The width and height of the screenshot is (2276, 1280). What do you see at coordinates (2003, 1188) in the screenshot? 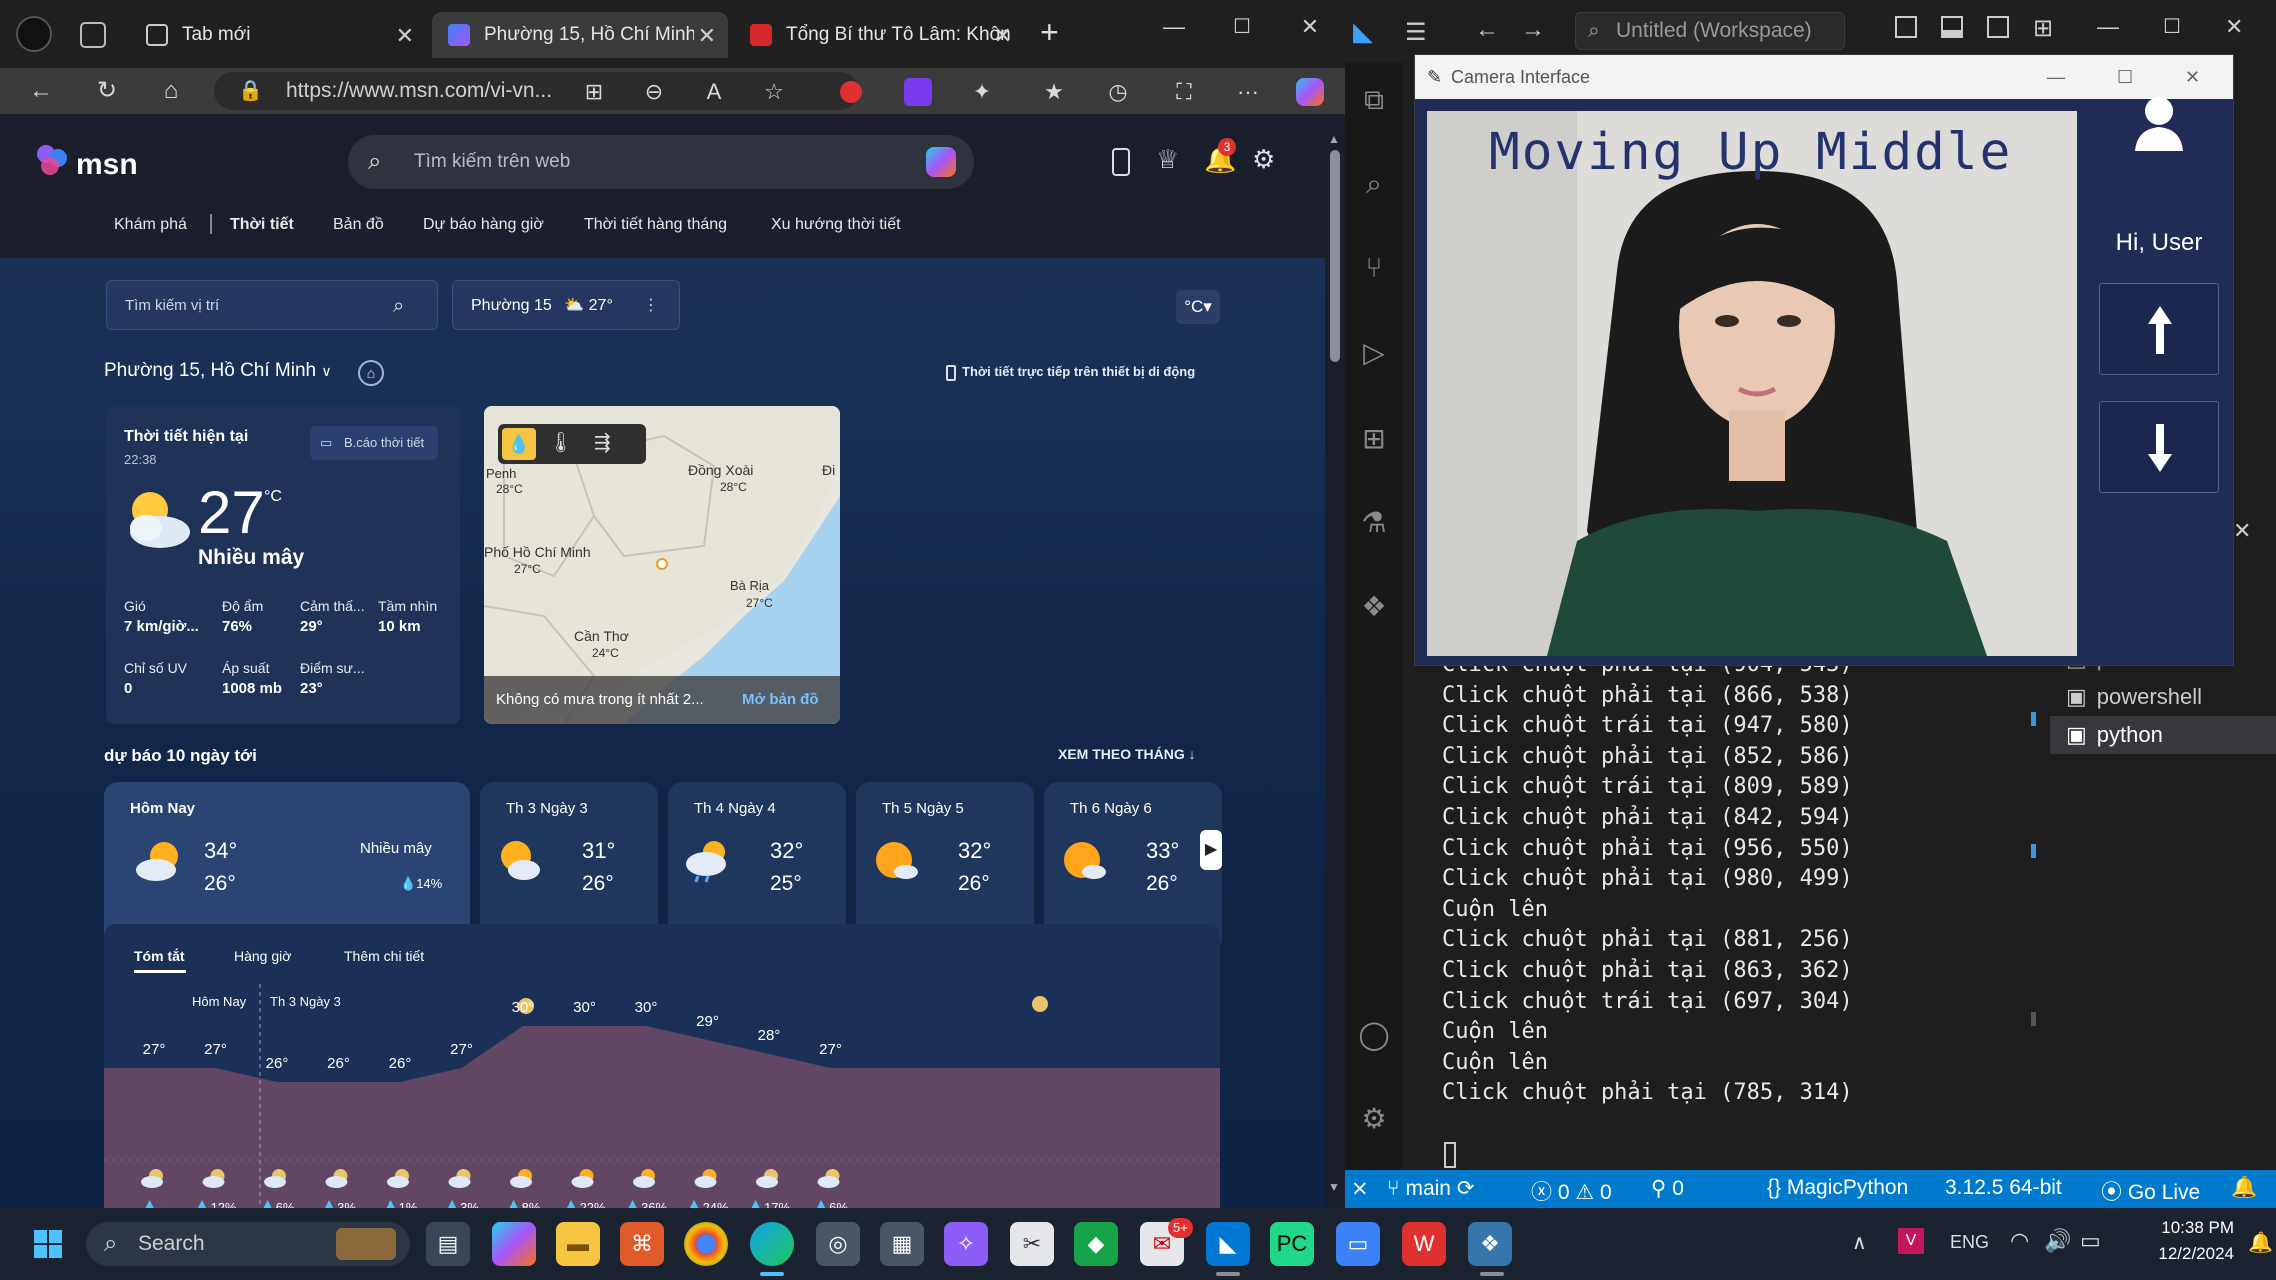
I see `python-version: 3.12.5 64-bit` at bounding box center [2003, 1188].